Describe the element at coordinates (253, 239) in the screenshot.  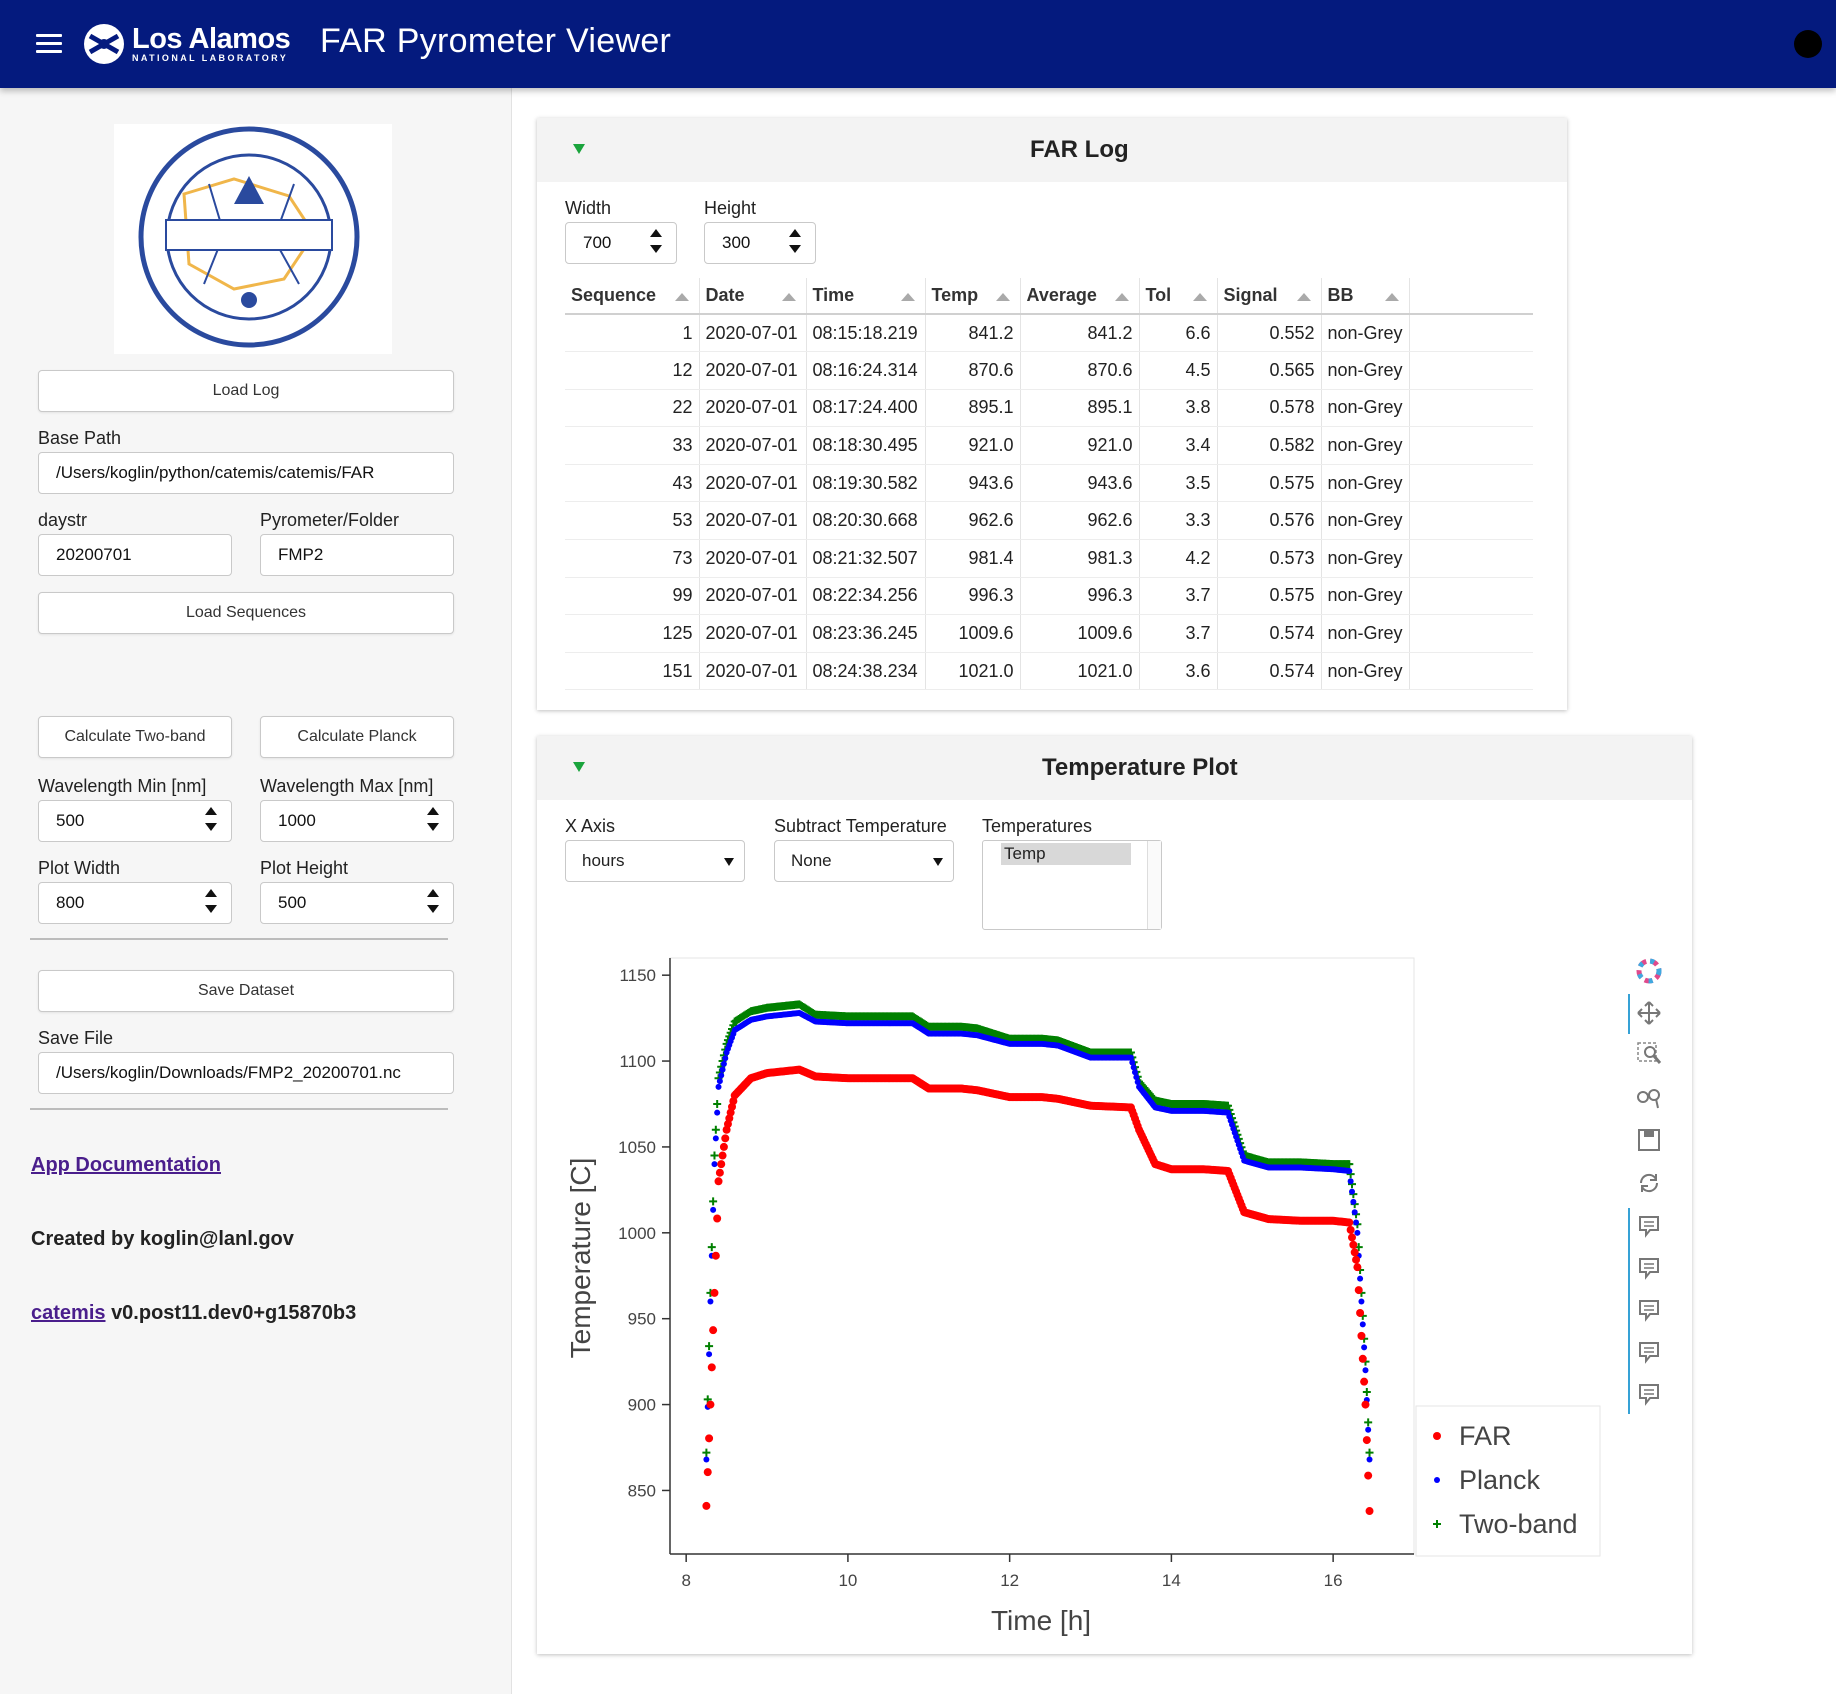
I see `j-division-logo` at that location.